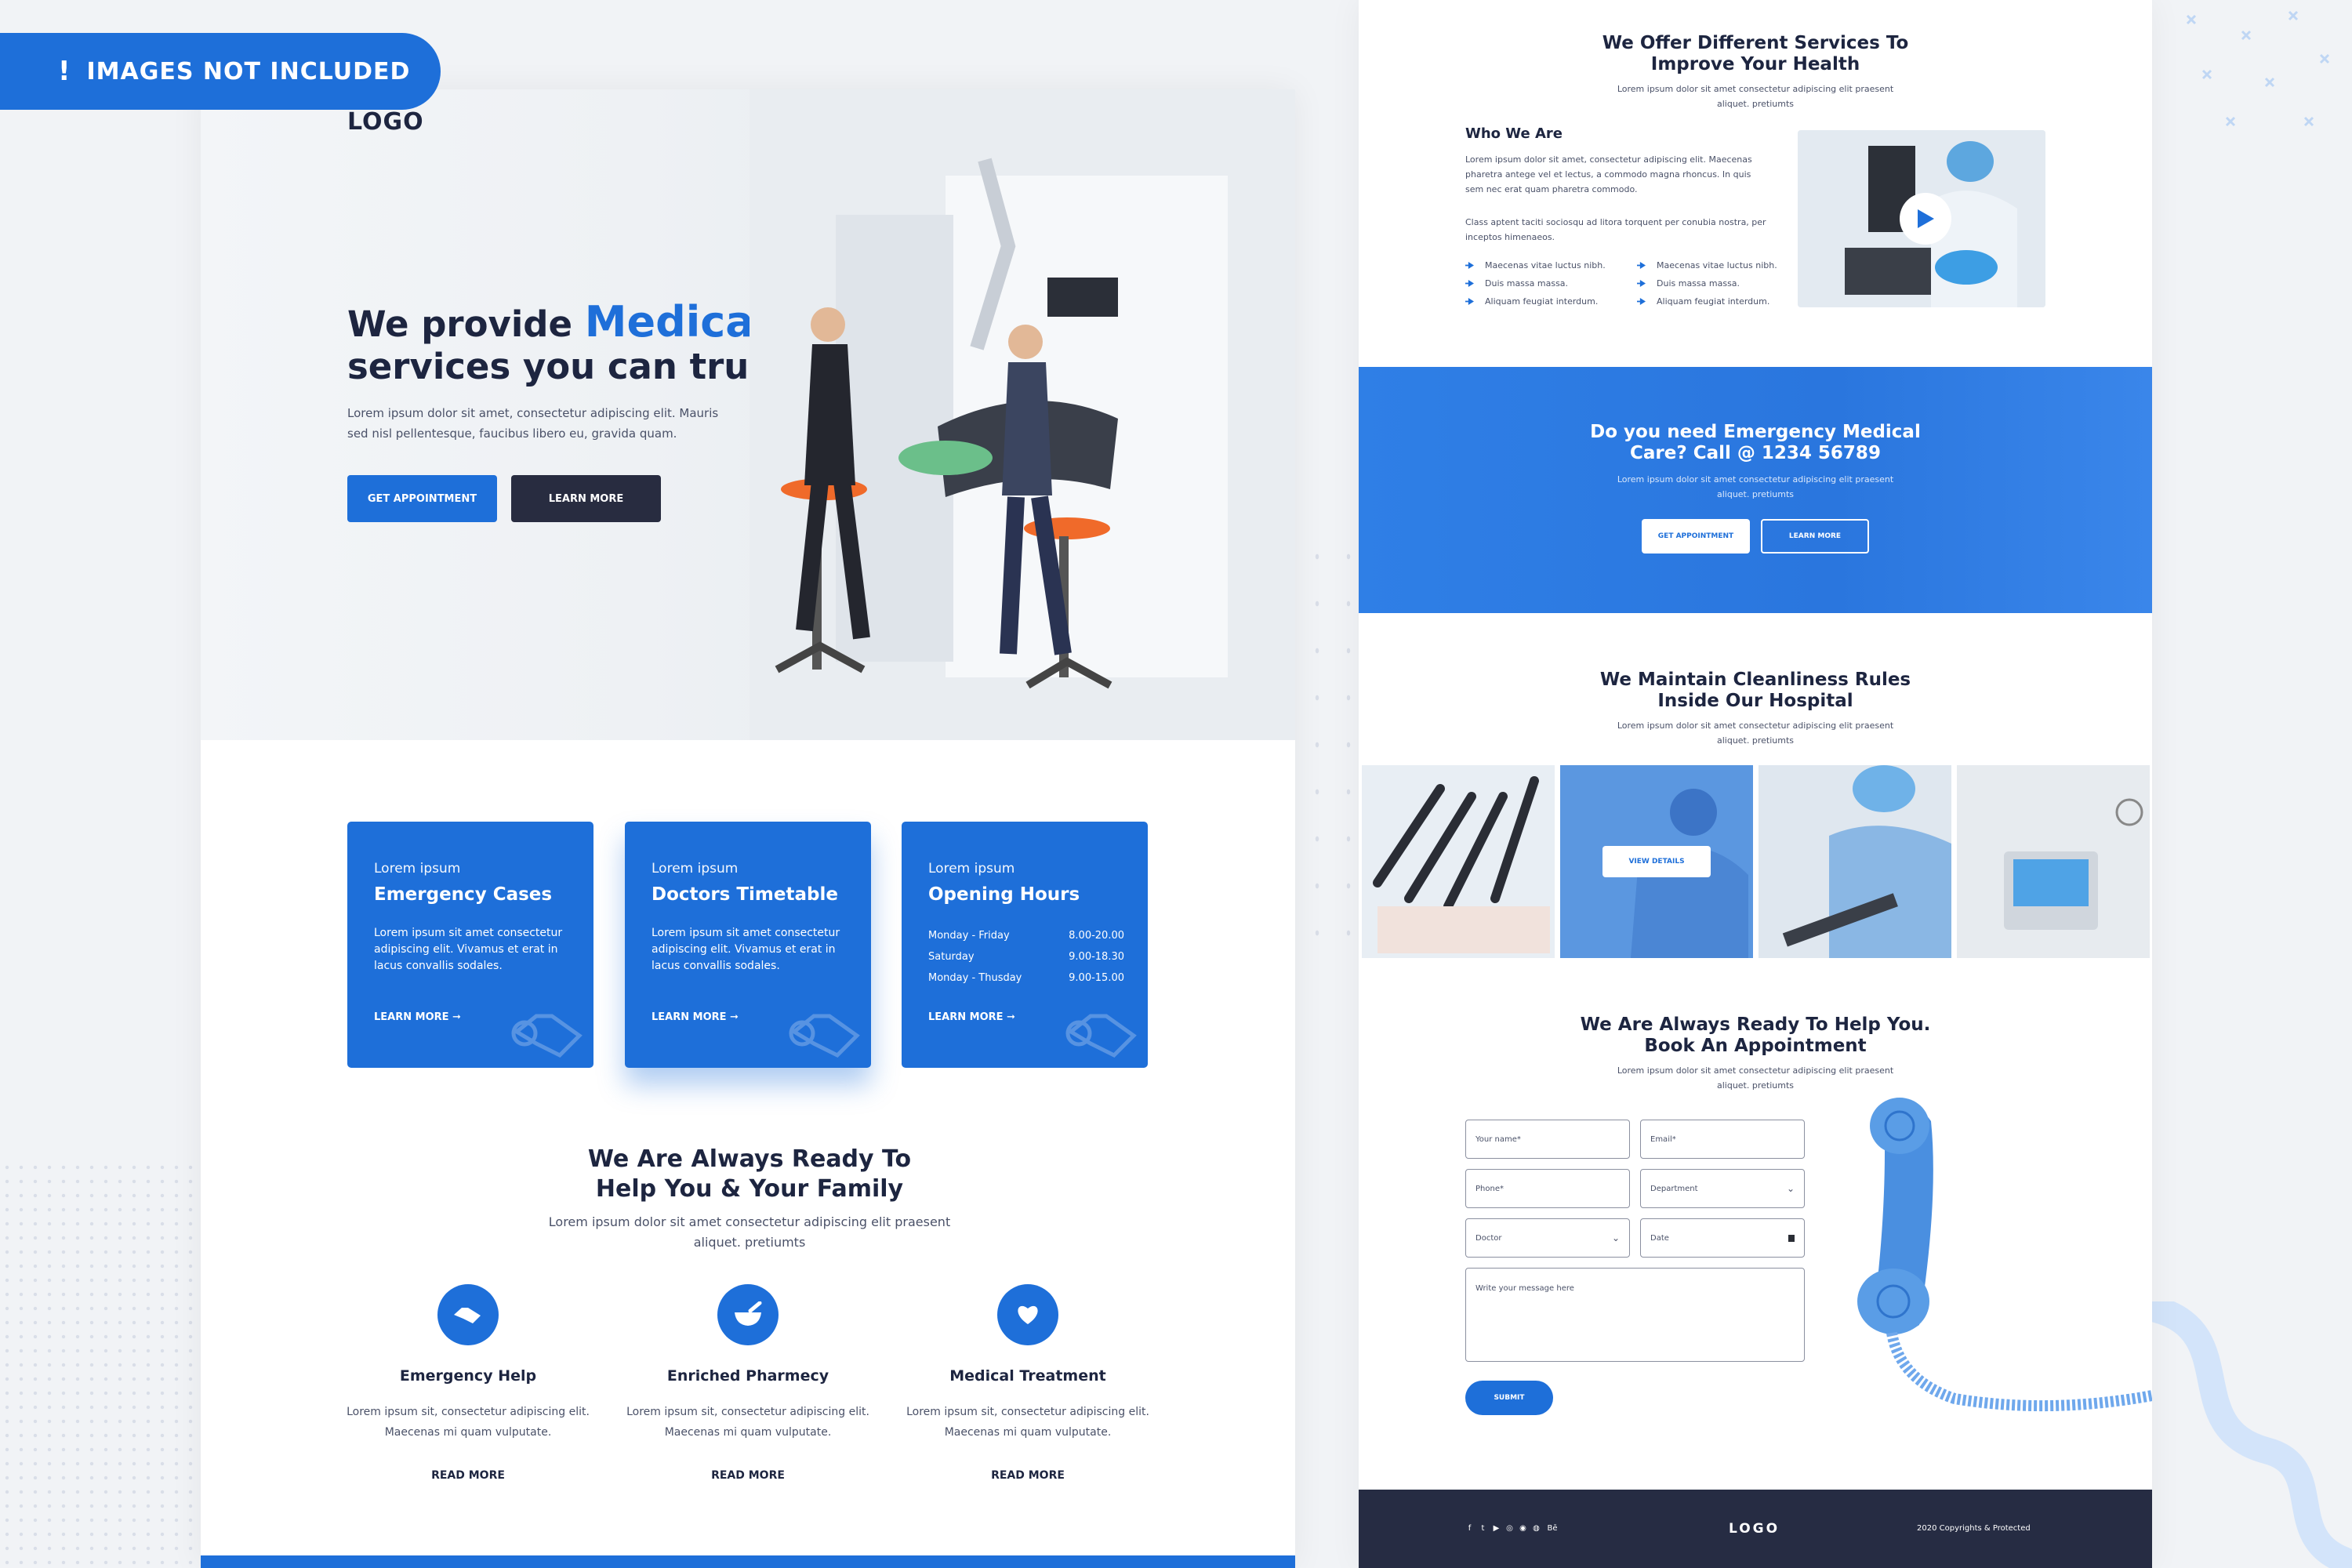 The height and width of the screenshot is (1568, 2352). Describe the element at coordinates (1028, 1314) in the screenshot. I see `heart-icon` at that location.